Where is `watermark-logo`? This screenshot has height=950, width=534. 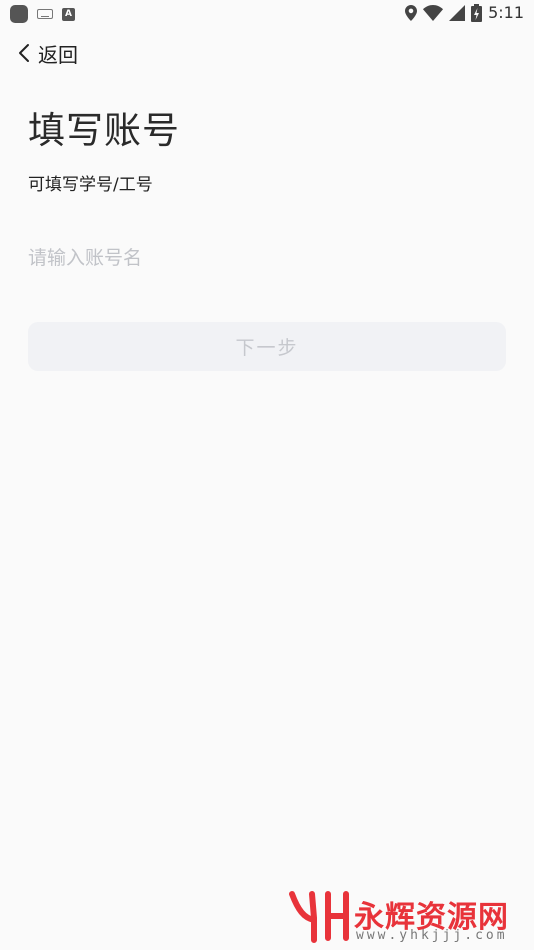
watermark-logo is located at coordinates (319, 917).